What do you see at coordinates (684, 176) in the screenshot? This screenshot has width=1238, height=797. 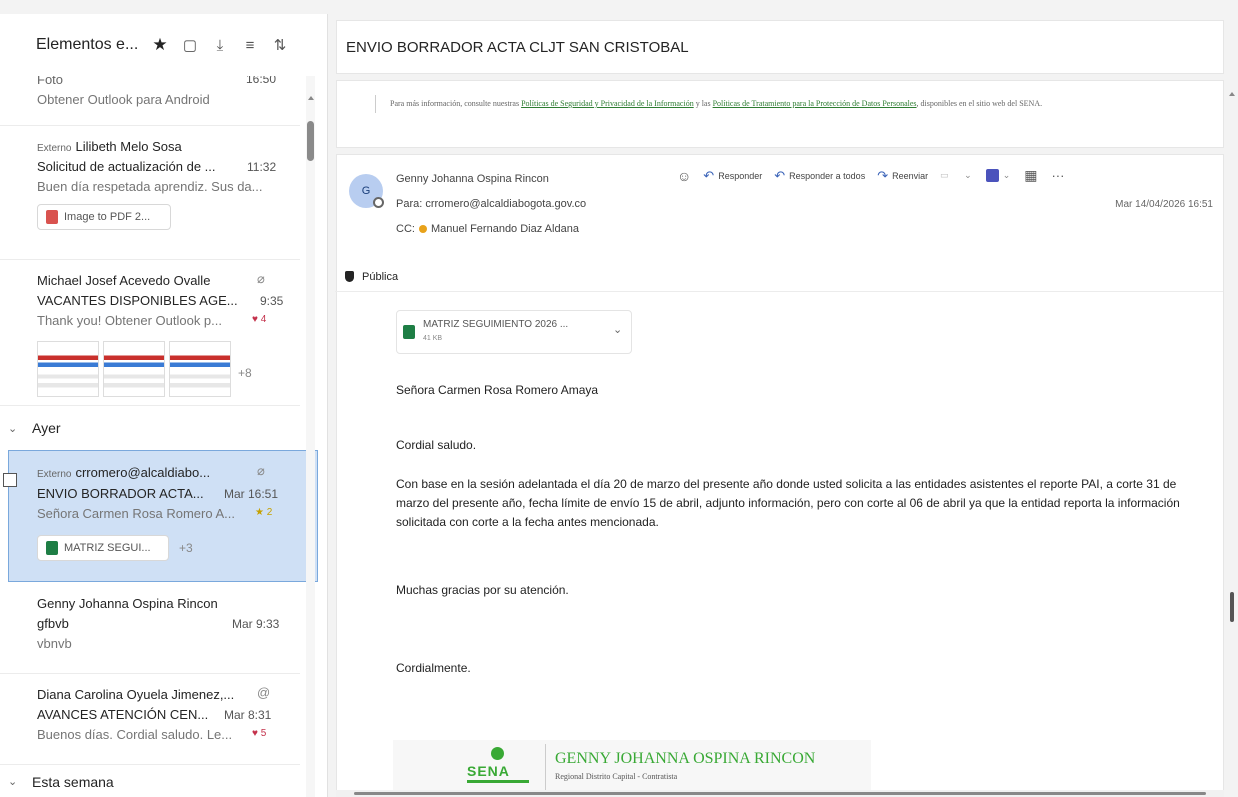 I see `emoji-reaction-icon: ☺` at bounding box center [684, 176].